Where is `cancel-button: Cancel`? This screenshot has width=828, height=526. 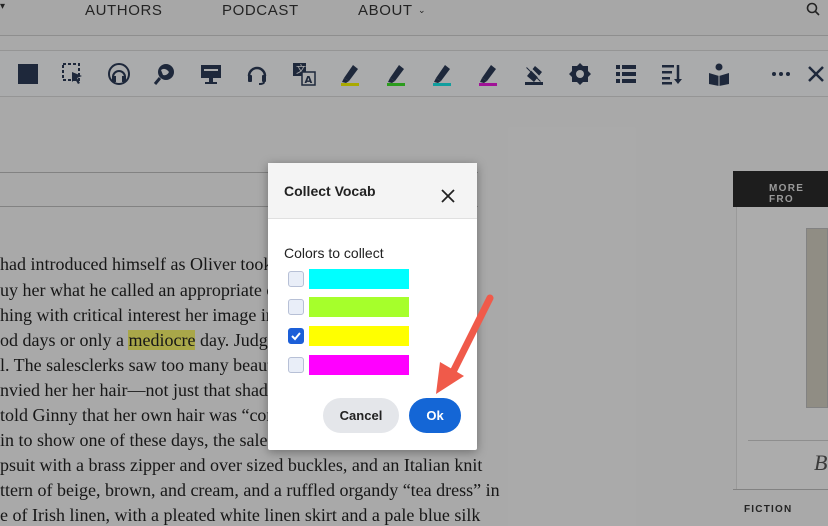
cancel-button: Cancel is located at coordinates (361, 415).